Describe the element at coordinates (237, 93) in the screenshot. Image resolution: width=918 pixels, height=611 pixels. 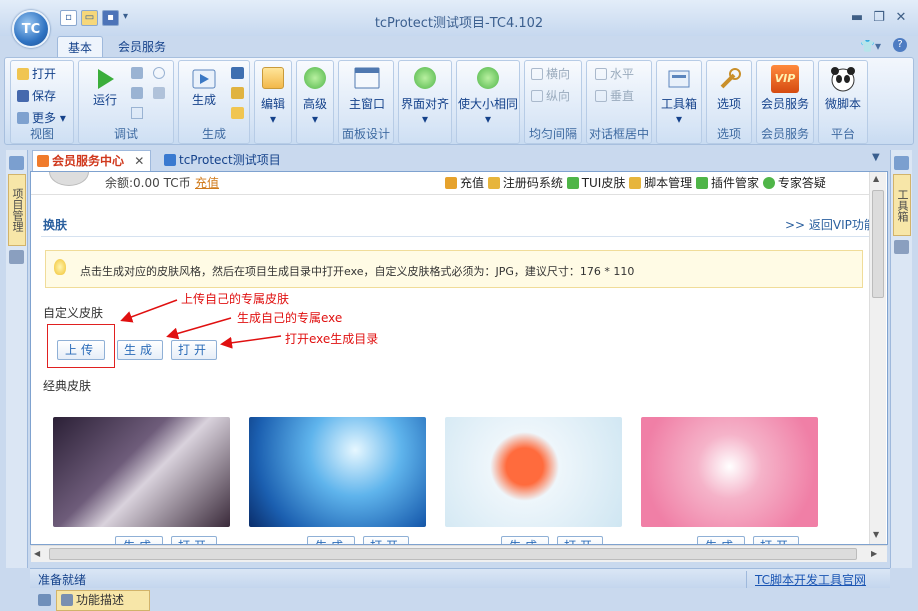
I see `brush-icon` at that location.